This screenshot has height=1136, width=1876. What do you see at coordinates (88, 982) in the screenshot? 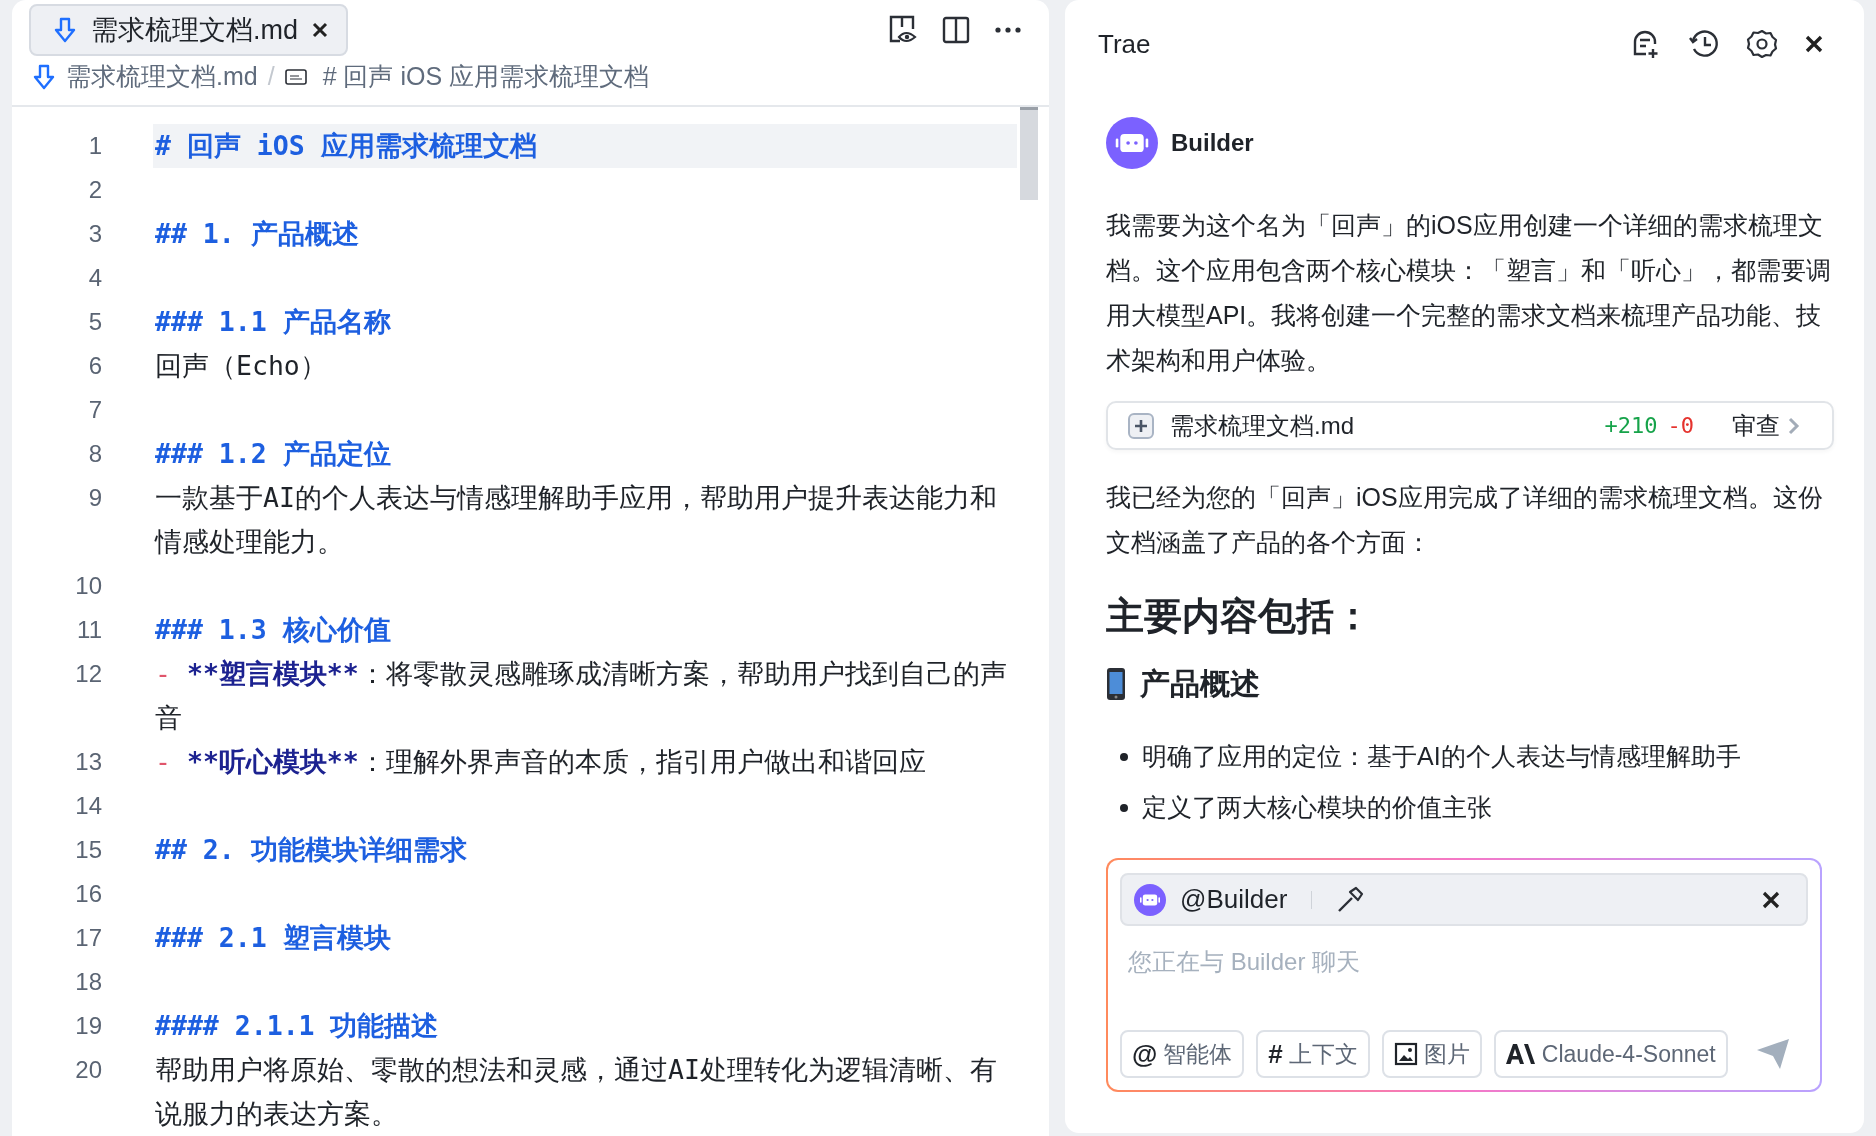
I see `line-number: 18` at bounding box center [88, 982].